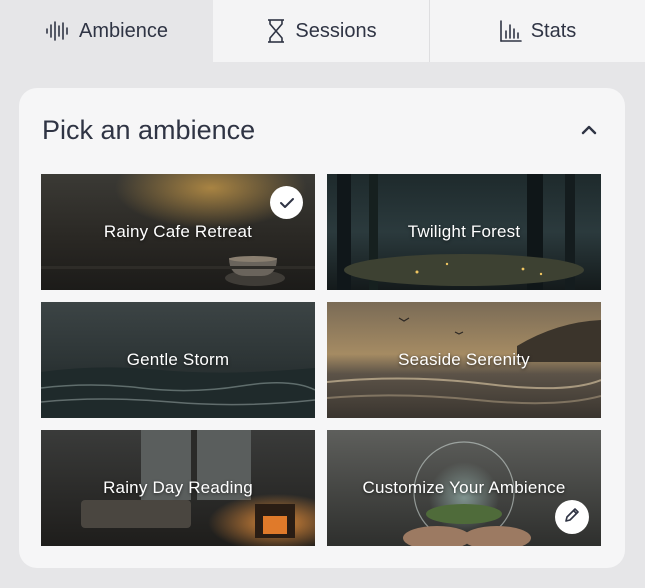  Describe the element at coordinates (553, 30) in the screenshot. I see `tab-stats-label: Stats` at that location.